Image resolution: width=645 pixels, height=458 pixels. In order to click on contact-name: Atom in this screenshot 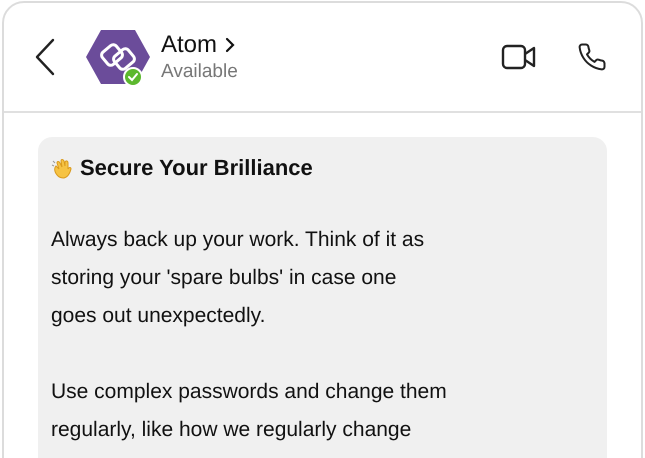, I will do `click(189, 45)`.